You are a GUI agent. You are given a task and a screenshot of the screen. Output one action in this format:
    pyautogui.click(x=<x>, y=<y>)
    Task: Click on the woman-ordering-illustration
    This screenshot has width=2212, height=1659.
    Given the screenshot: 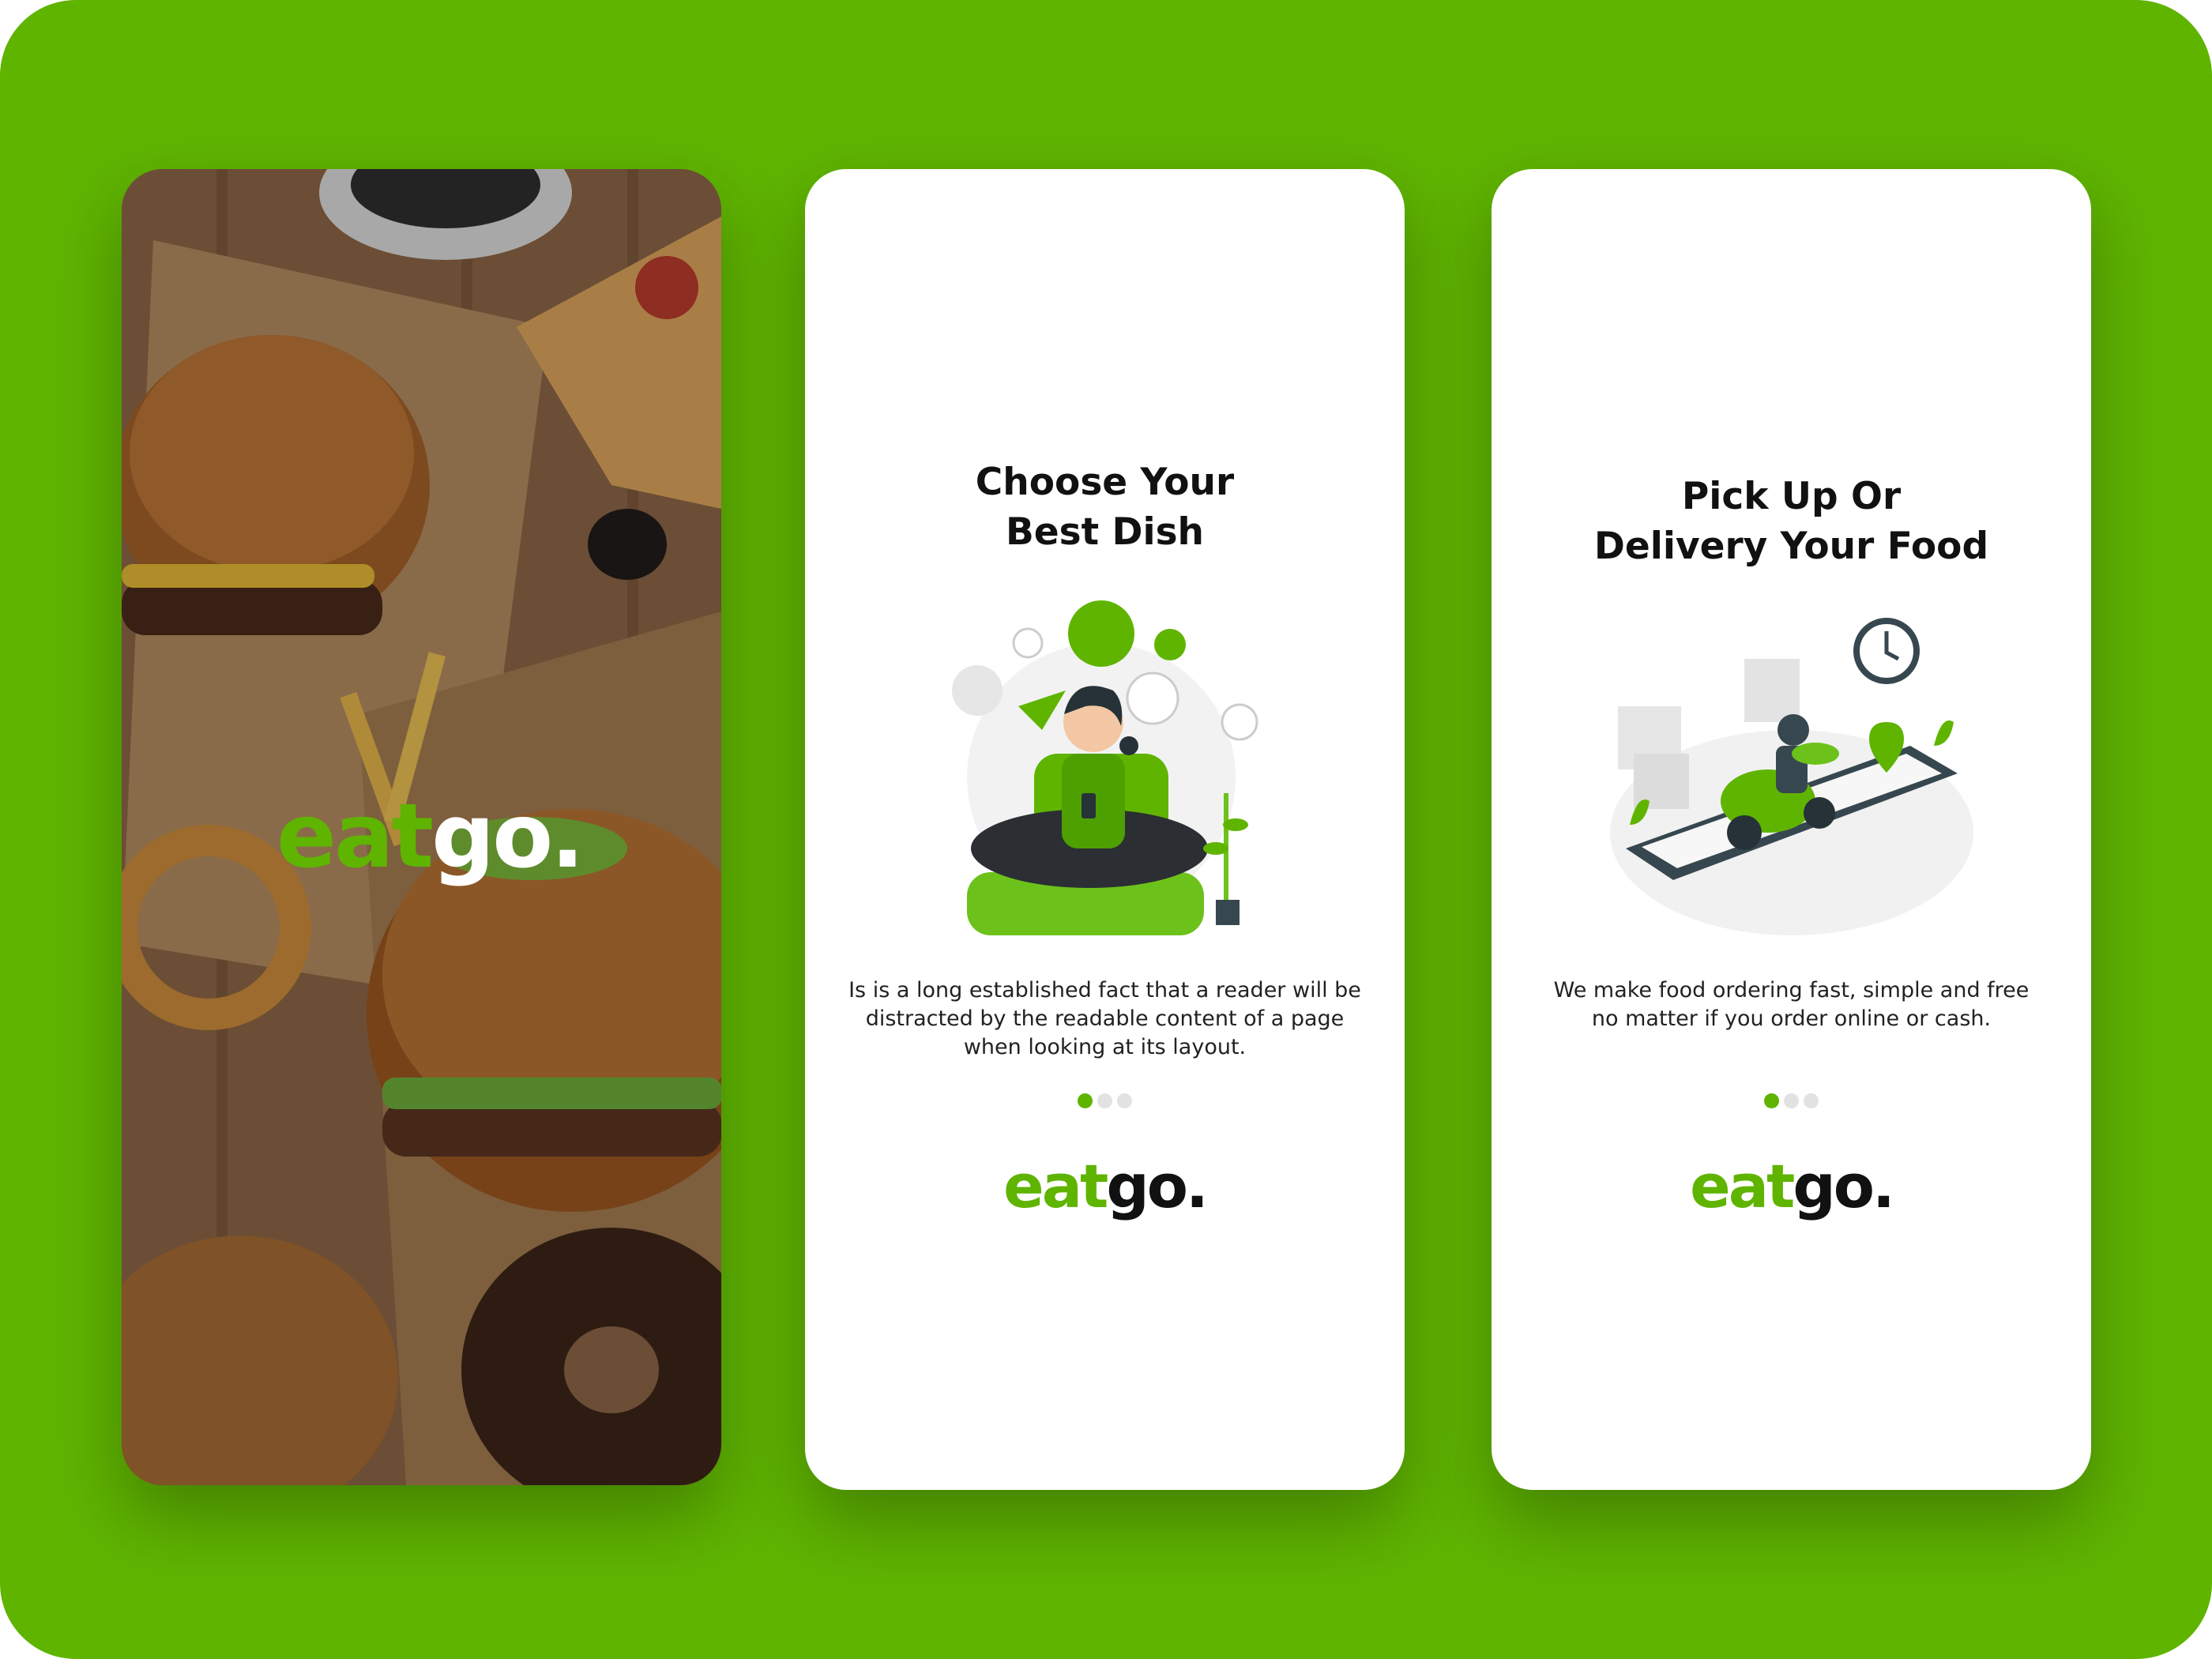 What is the action you would take?
    pyautogui.click(x=1105, y=768)
    